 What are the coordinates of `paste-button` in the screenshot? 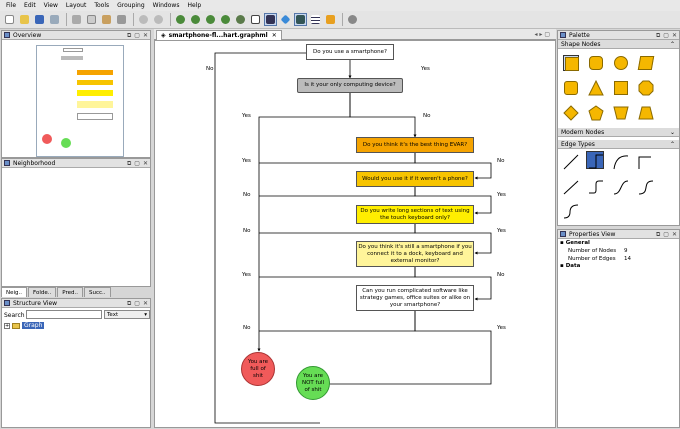 It's located at (106, 19).